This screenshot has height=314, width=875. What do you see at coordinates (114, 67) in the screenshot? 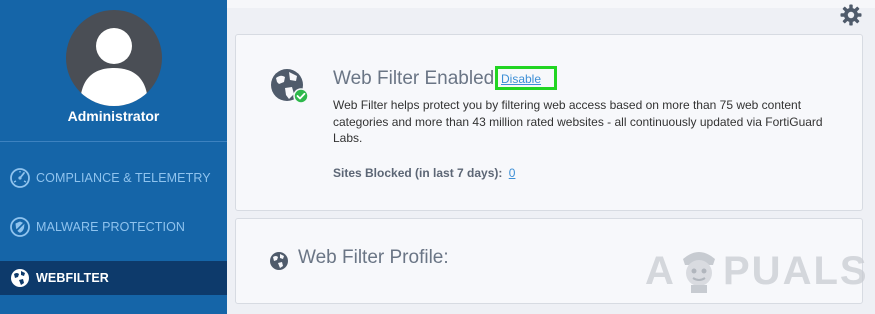
I see `user-silhouette-icon` at bounding box center [114, 67].